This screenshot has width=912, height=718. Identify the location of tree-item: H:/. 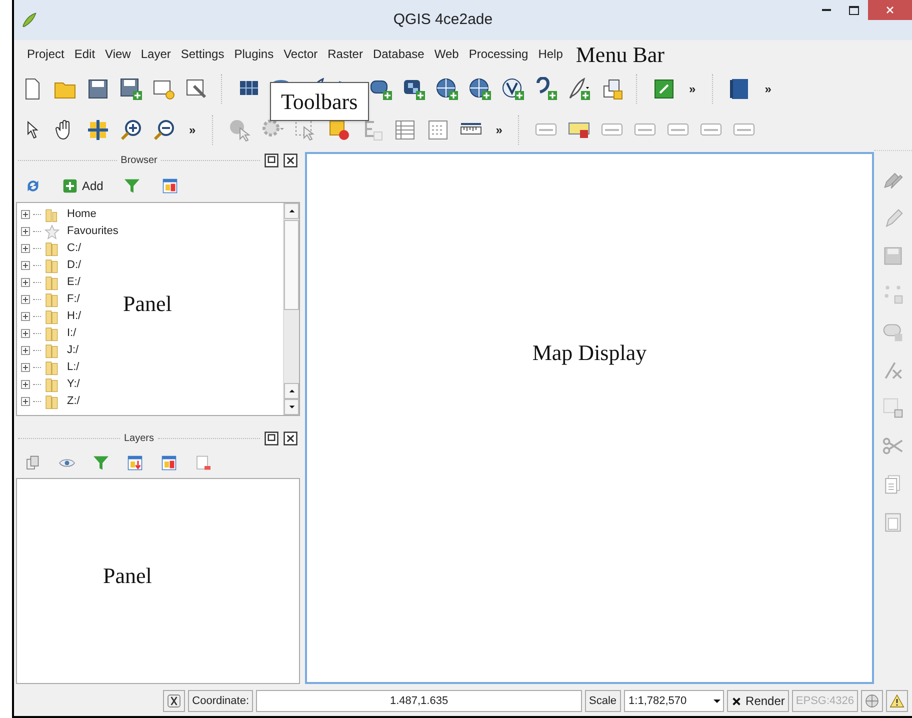
(51, 316).